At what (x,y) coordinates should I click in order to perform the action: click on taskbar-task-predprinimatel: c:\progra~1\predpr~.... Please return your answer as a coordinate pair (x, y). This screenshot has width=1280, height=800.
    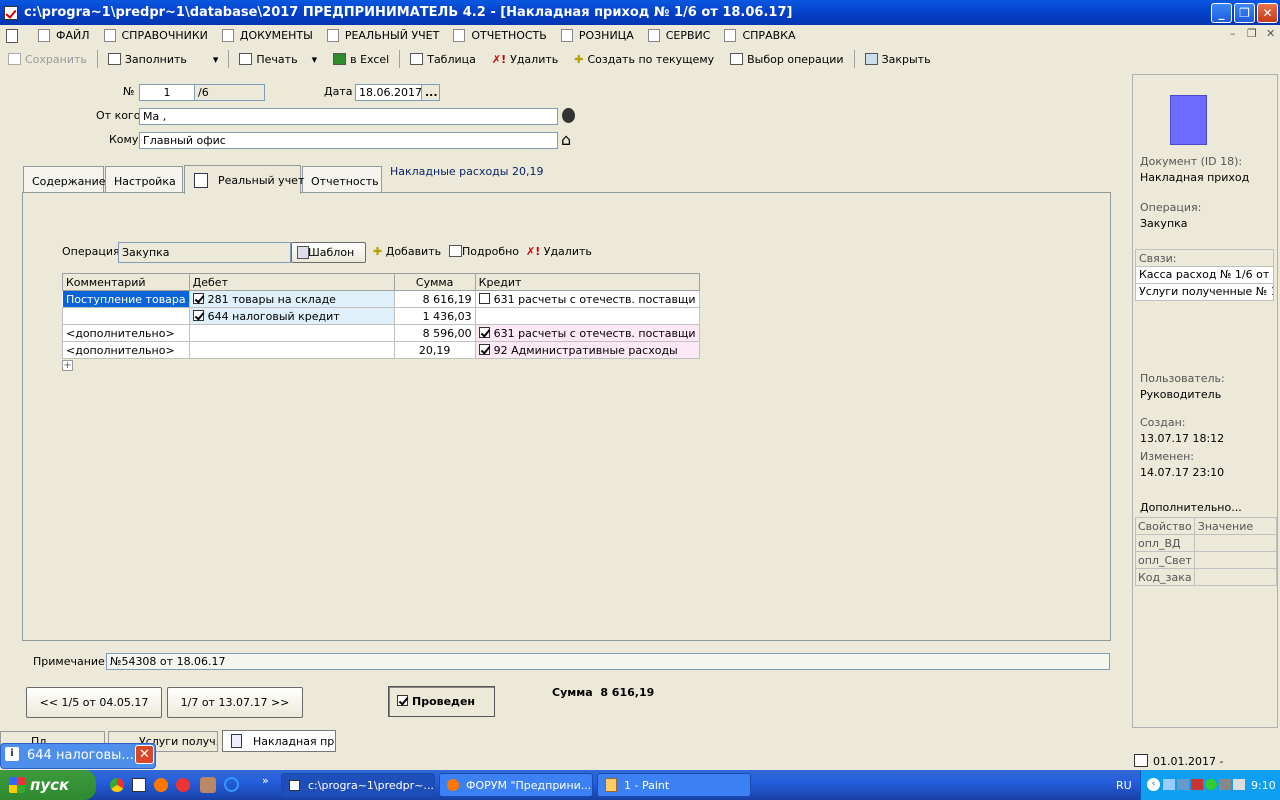
    Looking at the image, I should click on (358, 785).